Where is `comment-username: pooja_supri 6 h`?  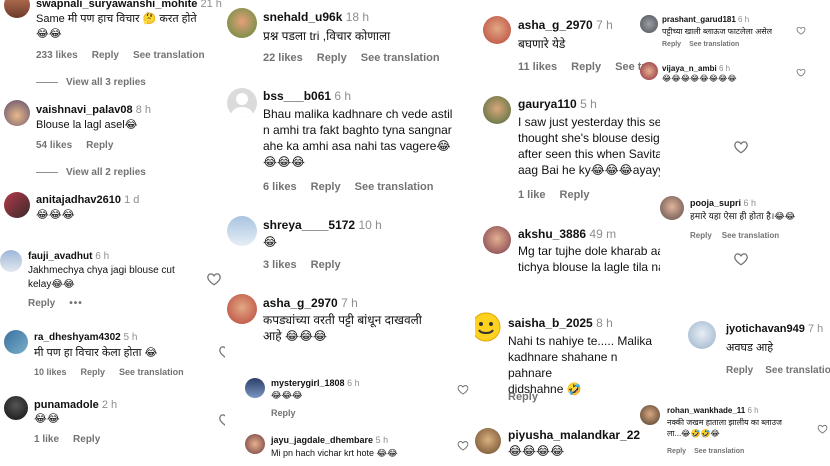 comment-username: pooja_supri 6 h is located at coordinates (723, 203).